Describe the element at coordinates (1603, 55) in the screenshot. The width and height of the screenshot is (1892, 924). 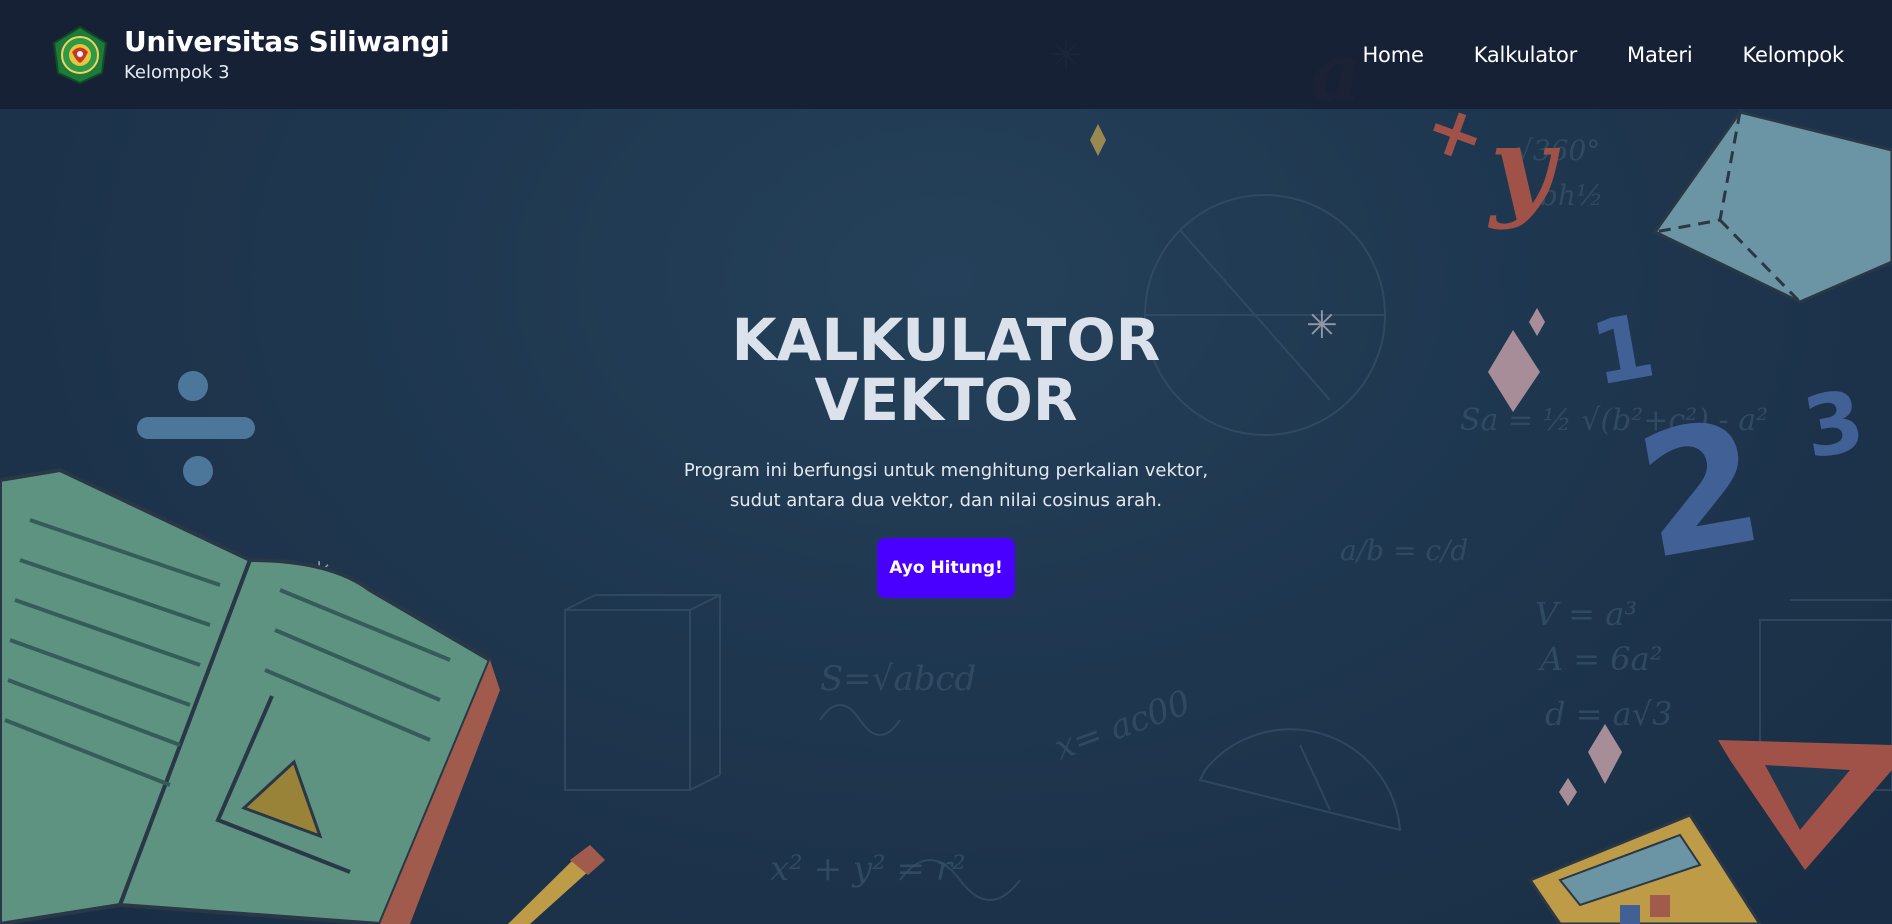
I see `nav-links: Home Kalkulator Materi Kelompok` at that location.